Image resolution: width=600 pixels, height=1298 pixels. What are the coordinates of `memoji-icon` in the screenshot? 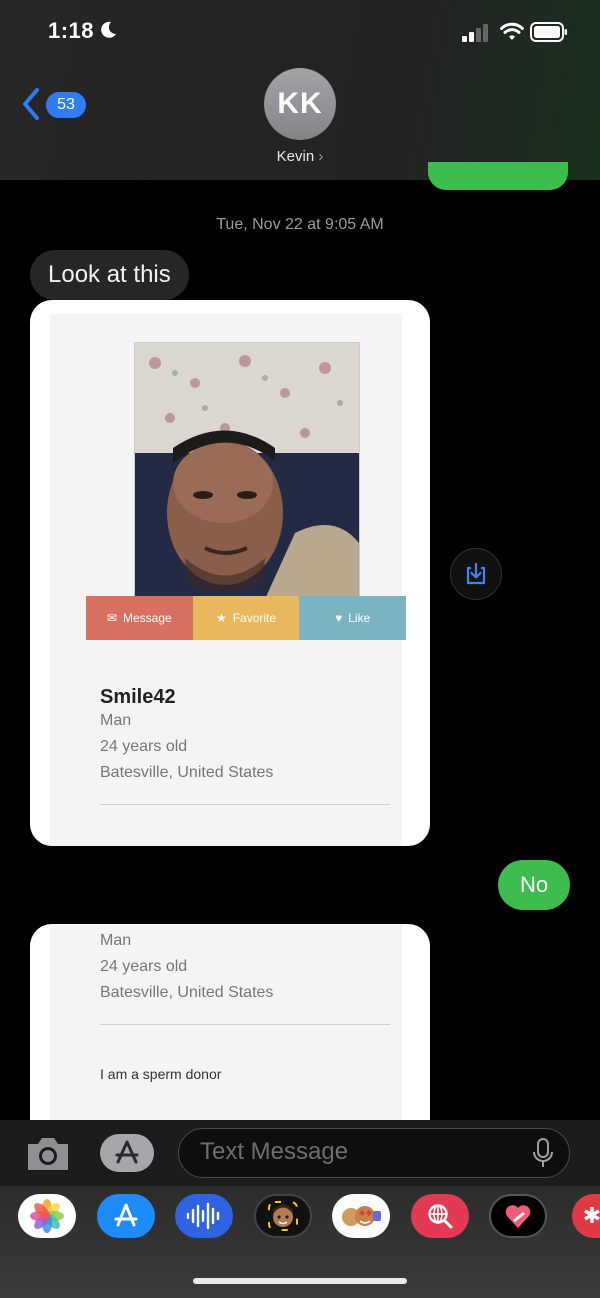 It's located at (283, 1216).